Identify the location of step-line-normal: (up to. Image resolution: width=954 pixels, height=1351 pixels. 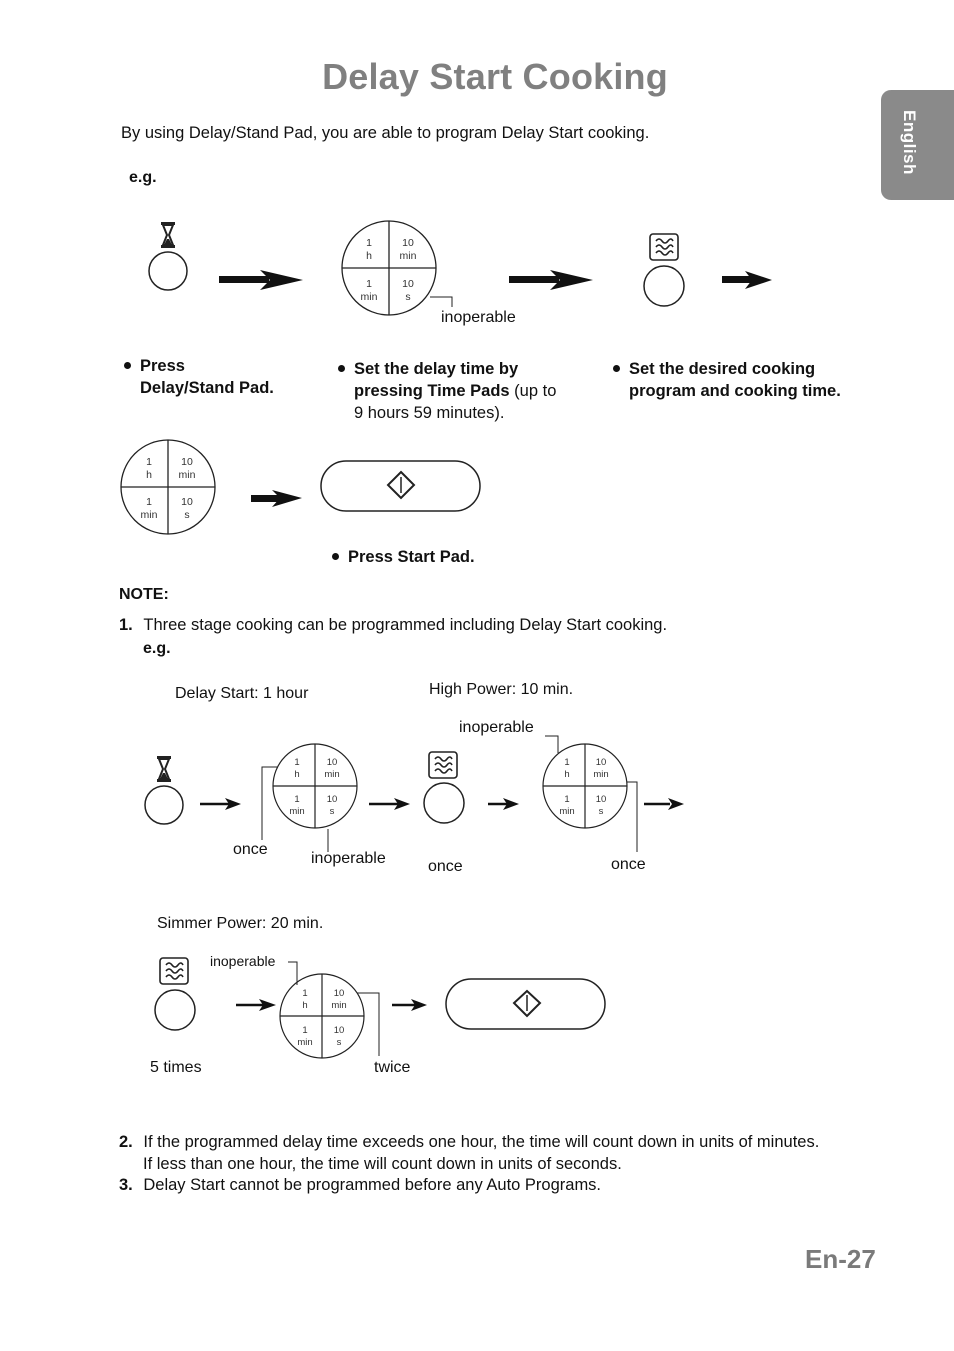
(533, 391).